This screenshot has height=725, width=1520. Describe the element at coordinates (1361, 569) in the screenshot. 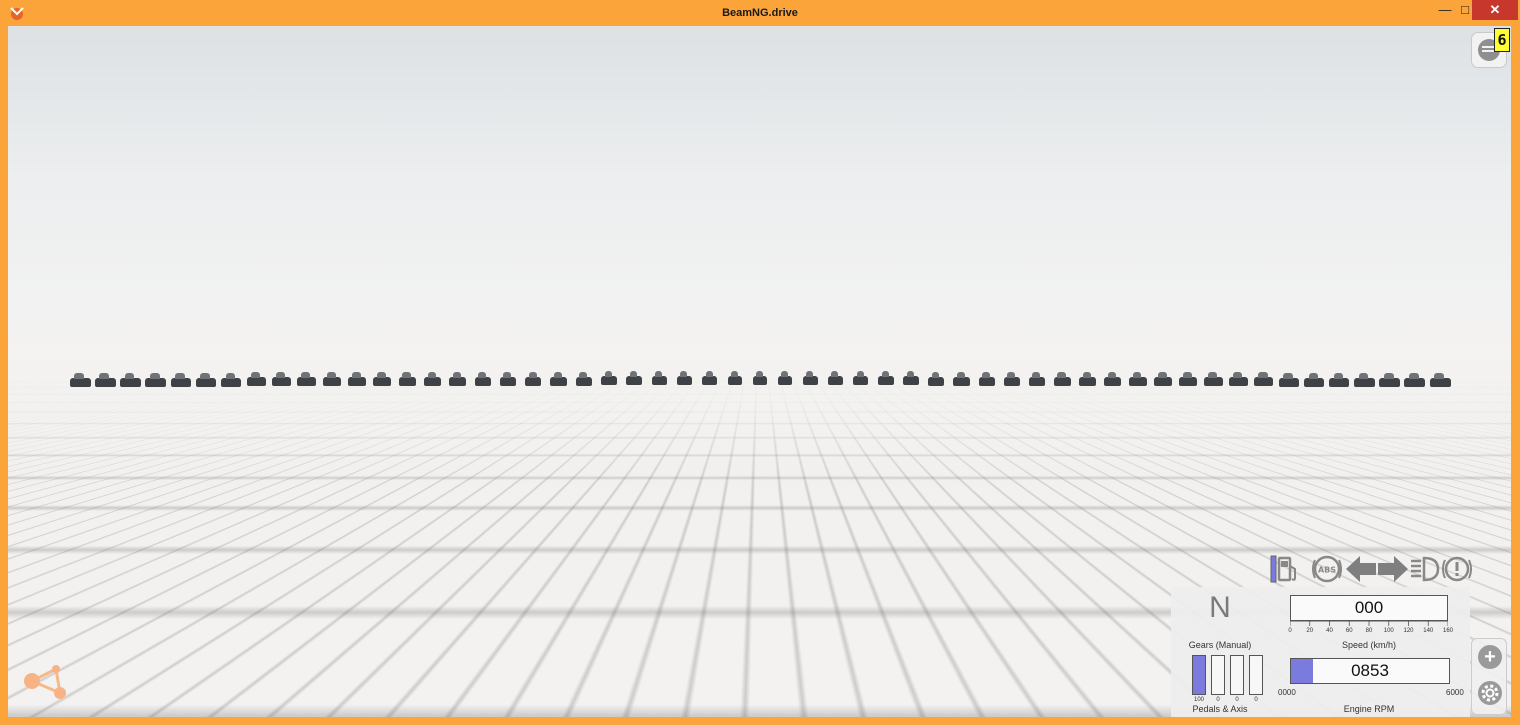

I see `left-turn-signal-icon` at that location.